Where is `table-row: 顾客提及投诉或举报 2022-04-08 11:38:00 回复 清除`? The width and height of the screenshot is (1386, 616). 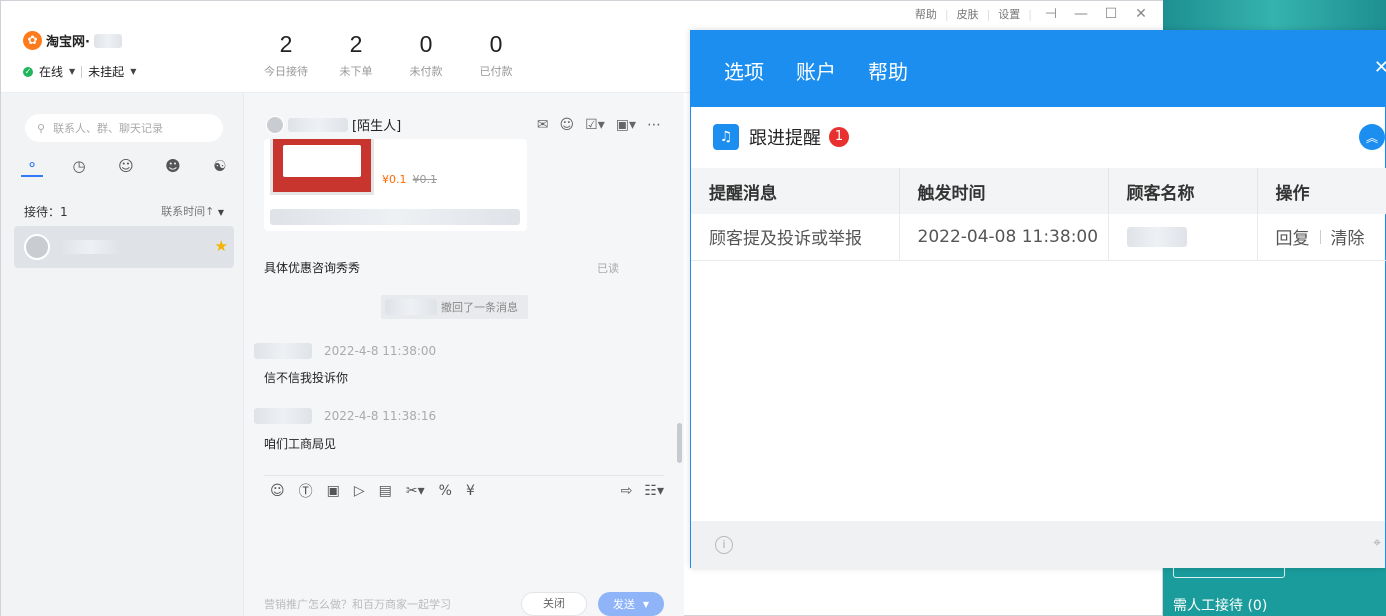 table-row: 顾客提及投诉或举报 2022-04-08 11:38:00 回复 清除 is located at coordinates (1038, 237).